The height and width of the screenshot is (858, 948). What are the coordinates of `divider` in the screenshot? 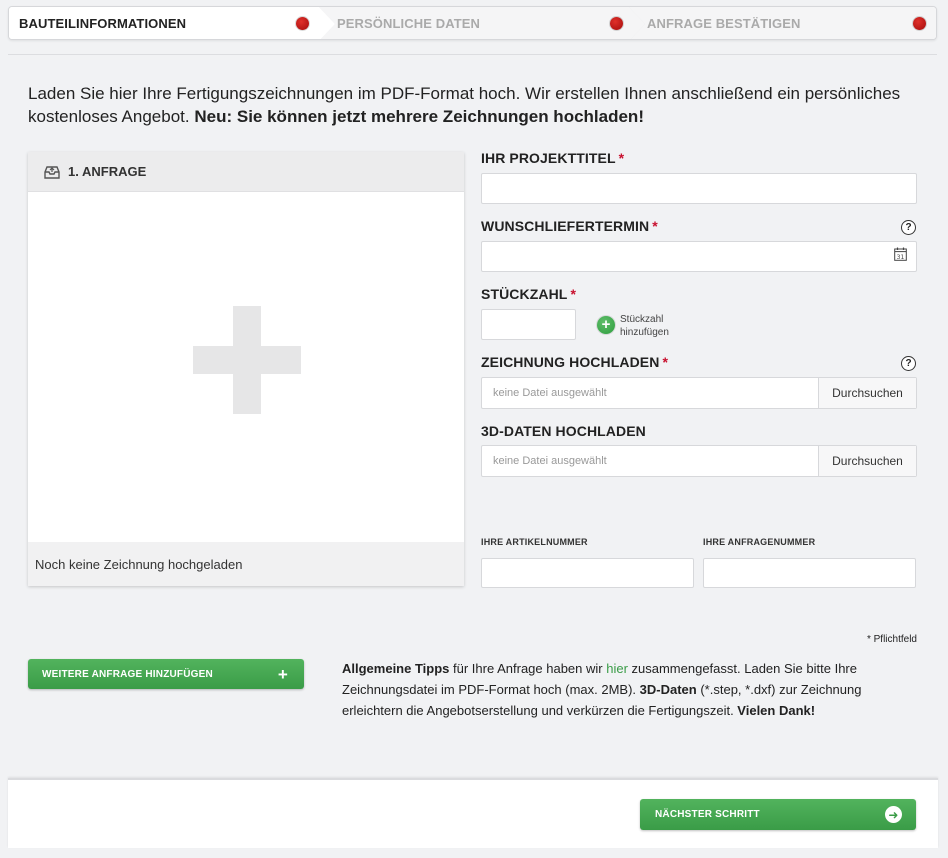 It's located at (472, 54).